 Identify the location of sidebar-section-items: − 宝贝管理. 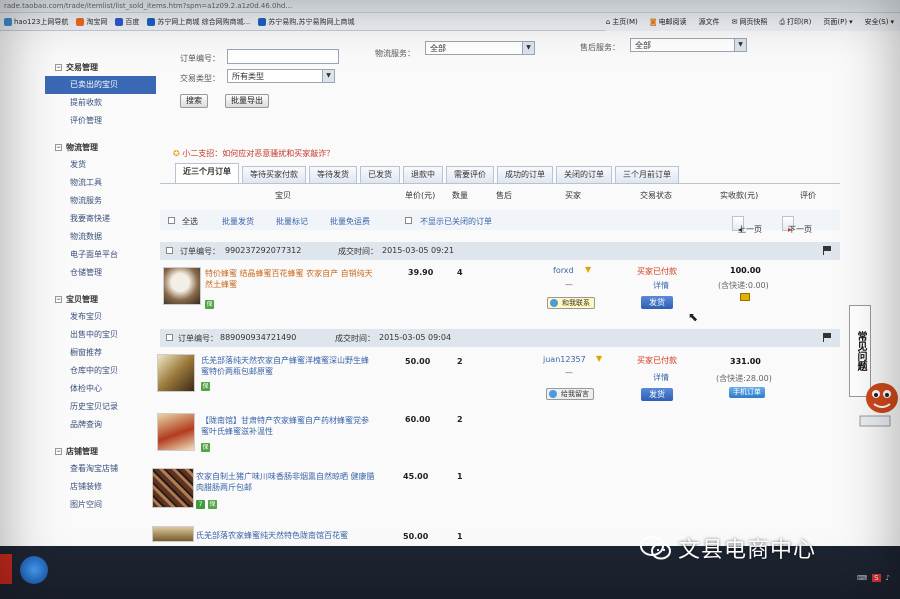
(102, 299).